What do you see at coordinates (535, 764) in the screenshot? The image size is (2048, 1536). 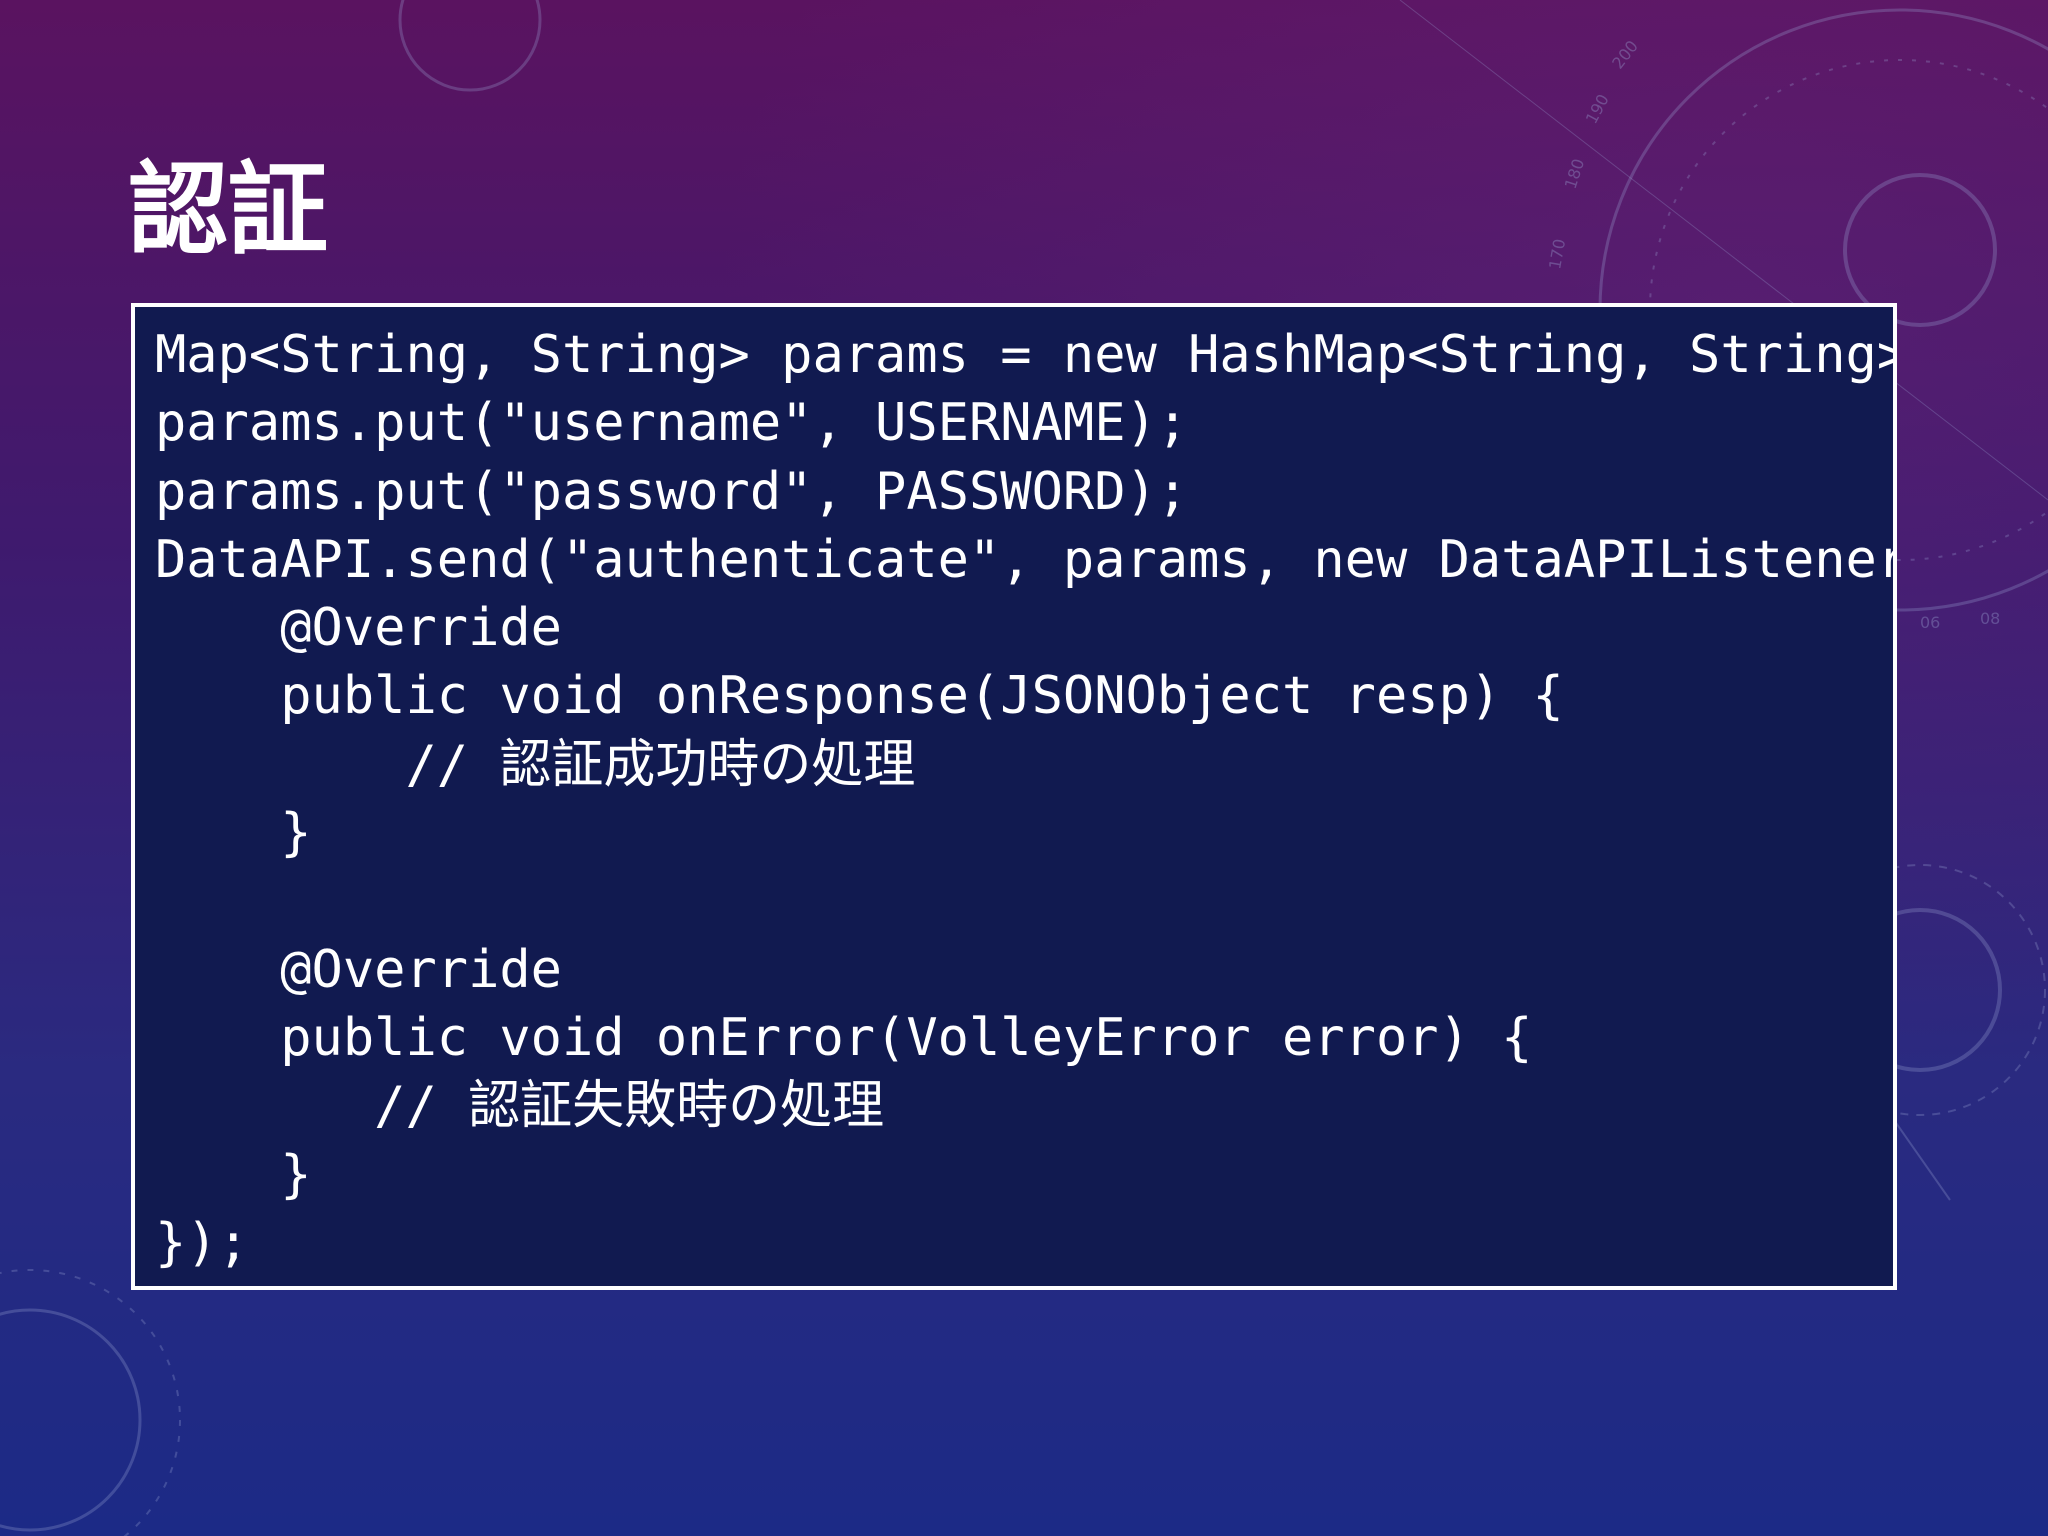 I see `code-comment: // 認証成功時の処理` at bounding box center [535, 764].